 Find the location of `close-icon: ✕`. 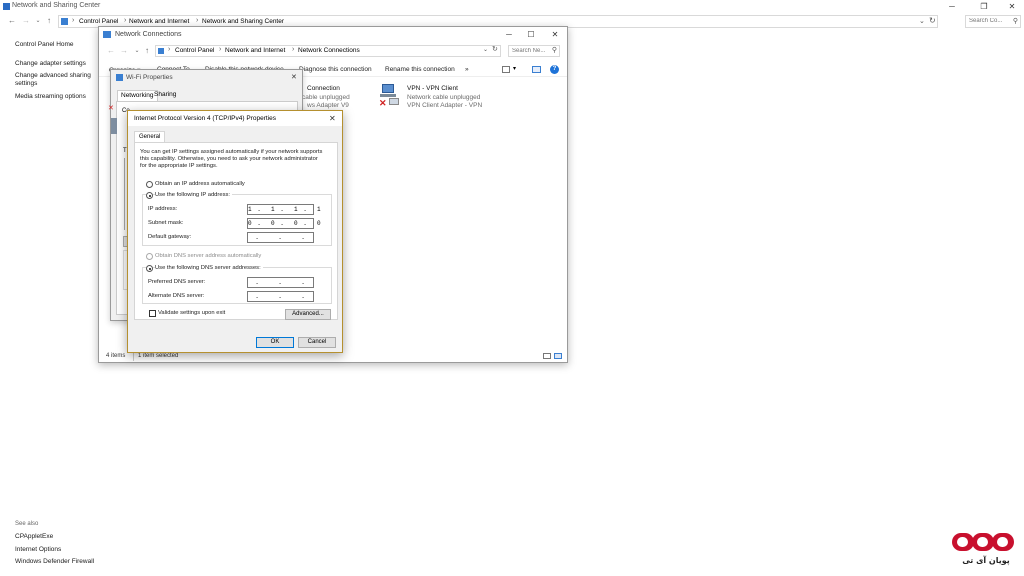

close-icon: ✕ is located at coordinates (1012, 6).